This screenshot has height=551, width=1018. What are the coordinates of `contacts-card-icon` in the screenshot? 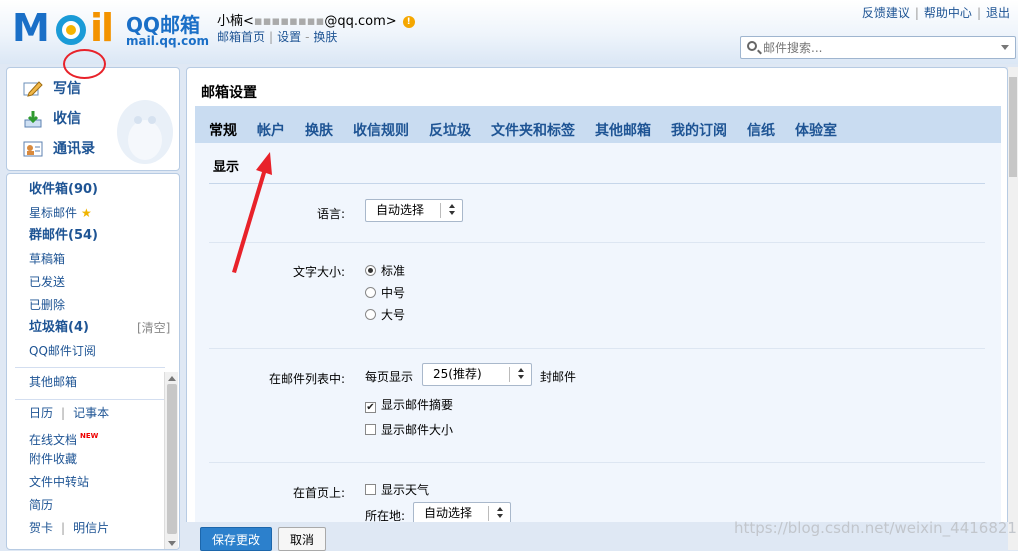 It's located at (33, 149).